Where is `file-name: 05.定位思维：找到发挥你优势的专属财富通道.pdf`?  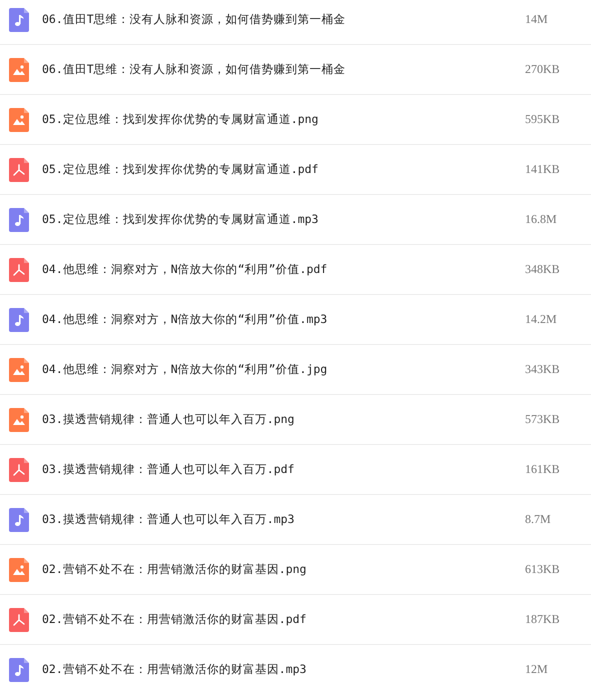 file-name: 05.定位思维：找到发挥你优势的专属财富通道.pdf is located at coordinates (181, 169).